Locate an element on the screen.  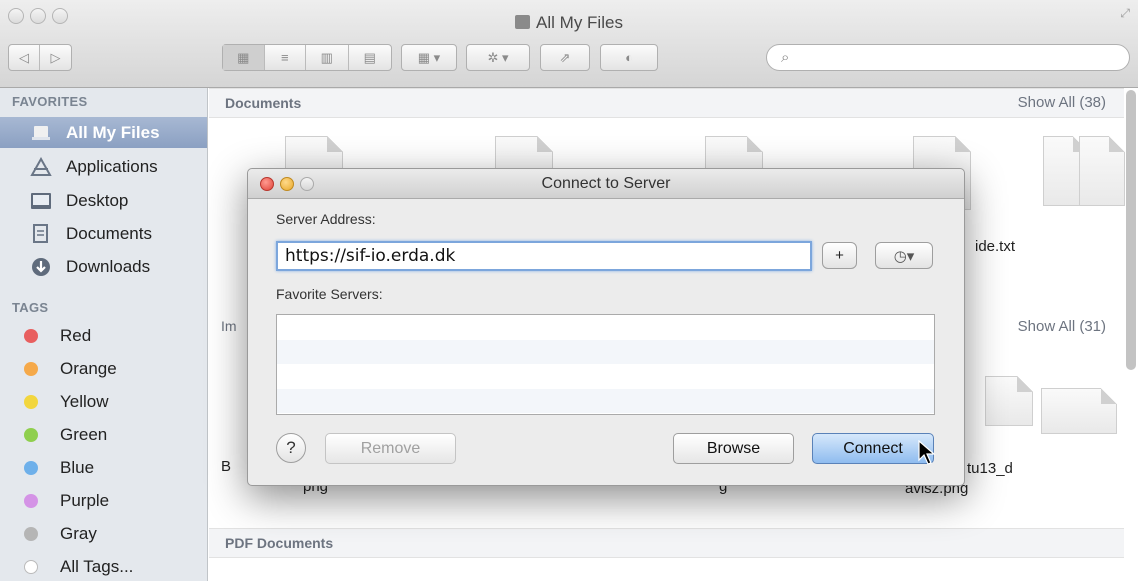
window-title: All My Files is located at coordinates (569, 23).